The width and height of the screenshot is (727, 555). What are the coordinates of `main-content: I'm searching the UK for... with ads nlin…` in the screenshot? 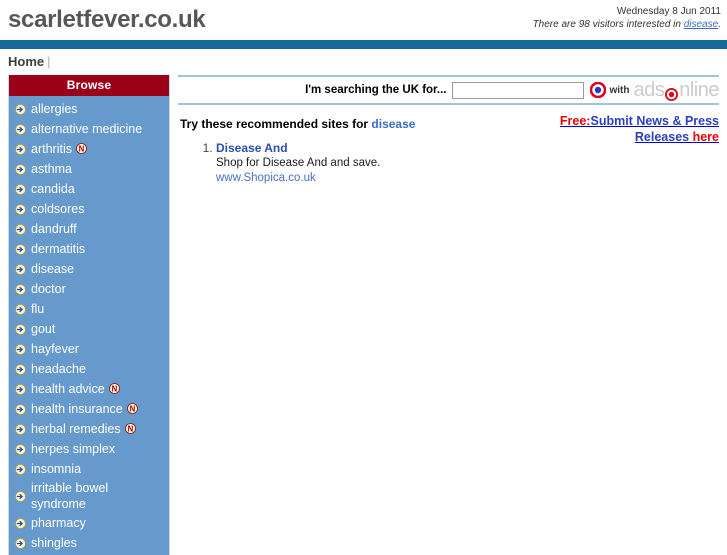 It's located at (448, 130).